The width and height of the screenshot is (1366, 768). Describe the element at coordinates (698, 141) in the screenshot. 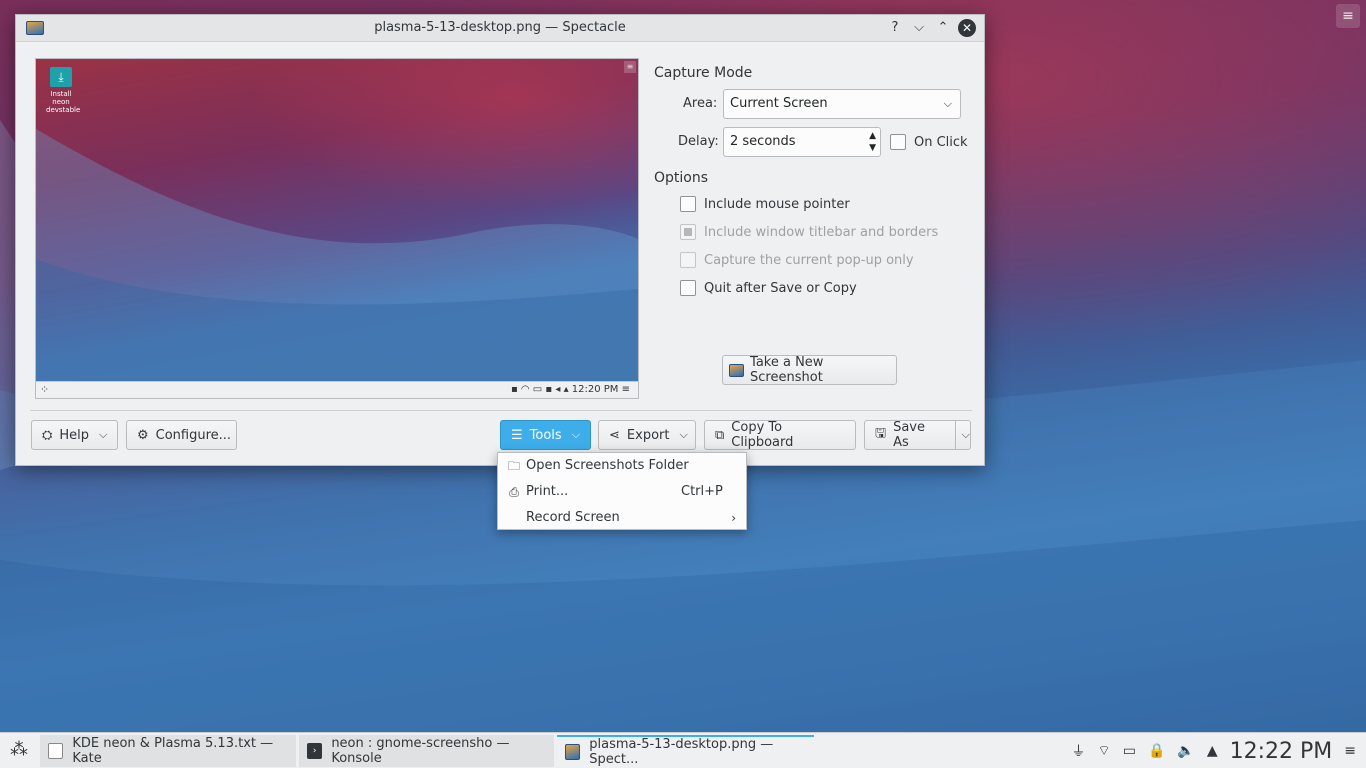

I see `delay-label: Delay:` at that location.